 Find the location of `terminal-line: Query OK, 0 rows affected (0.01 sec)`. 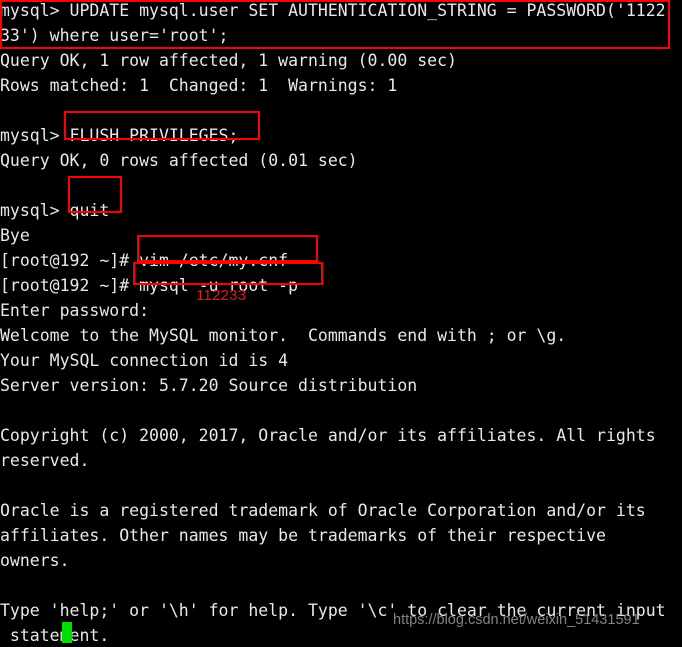

terminal-line: Query OK, 0 rows affected (0.01 sec) is located at coordinates (179, 160).